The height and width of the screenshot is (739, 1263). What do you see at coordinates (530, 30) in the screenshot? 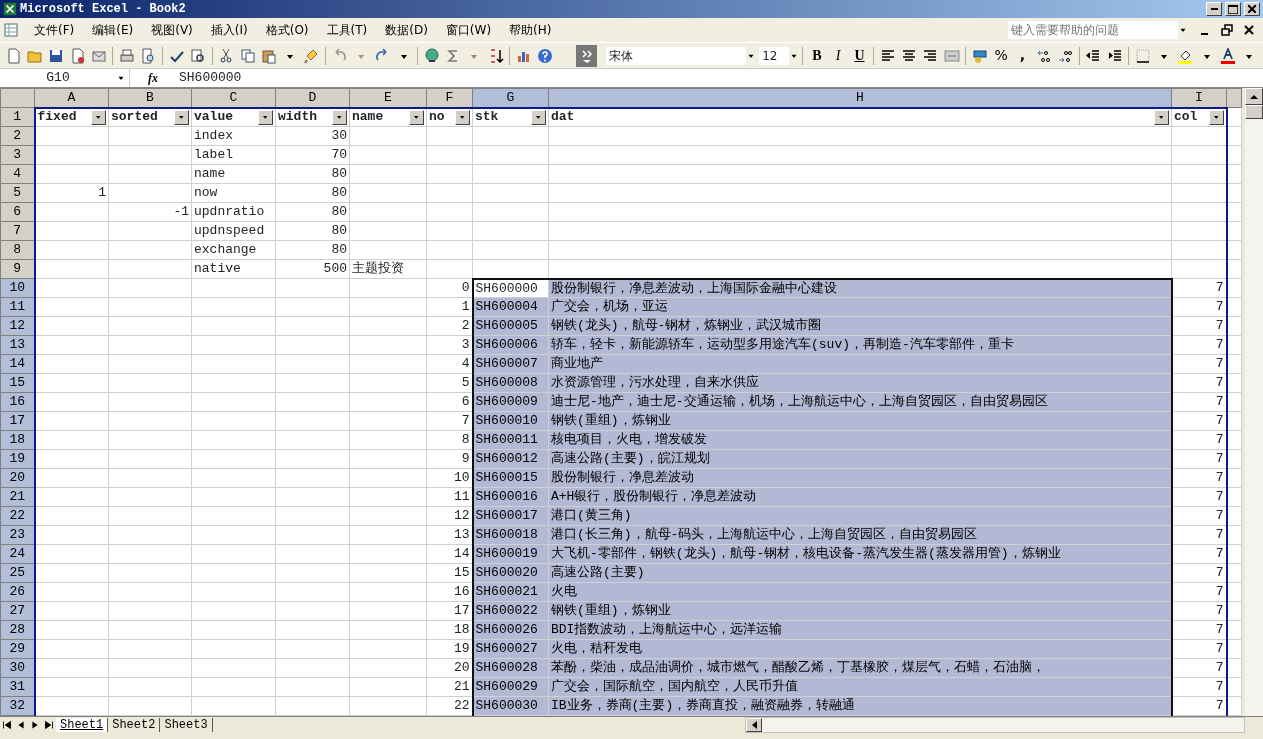
I see `menu-item: 帮助(H)` at bounding box center [530, 30].